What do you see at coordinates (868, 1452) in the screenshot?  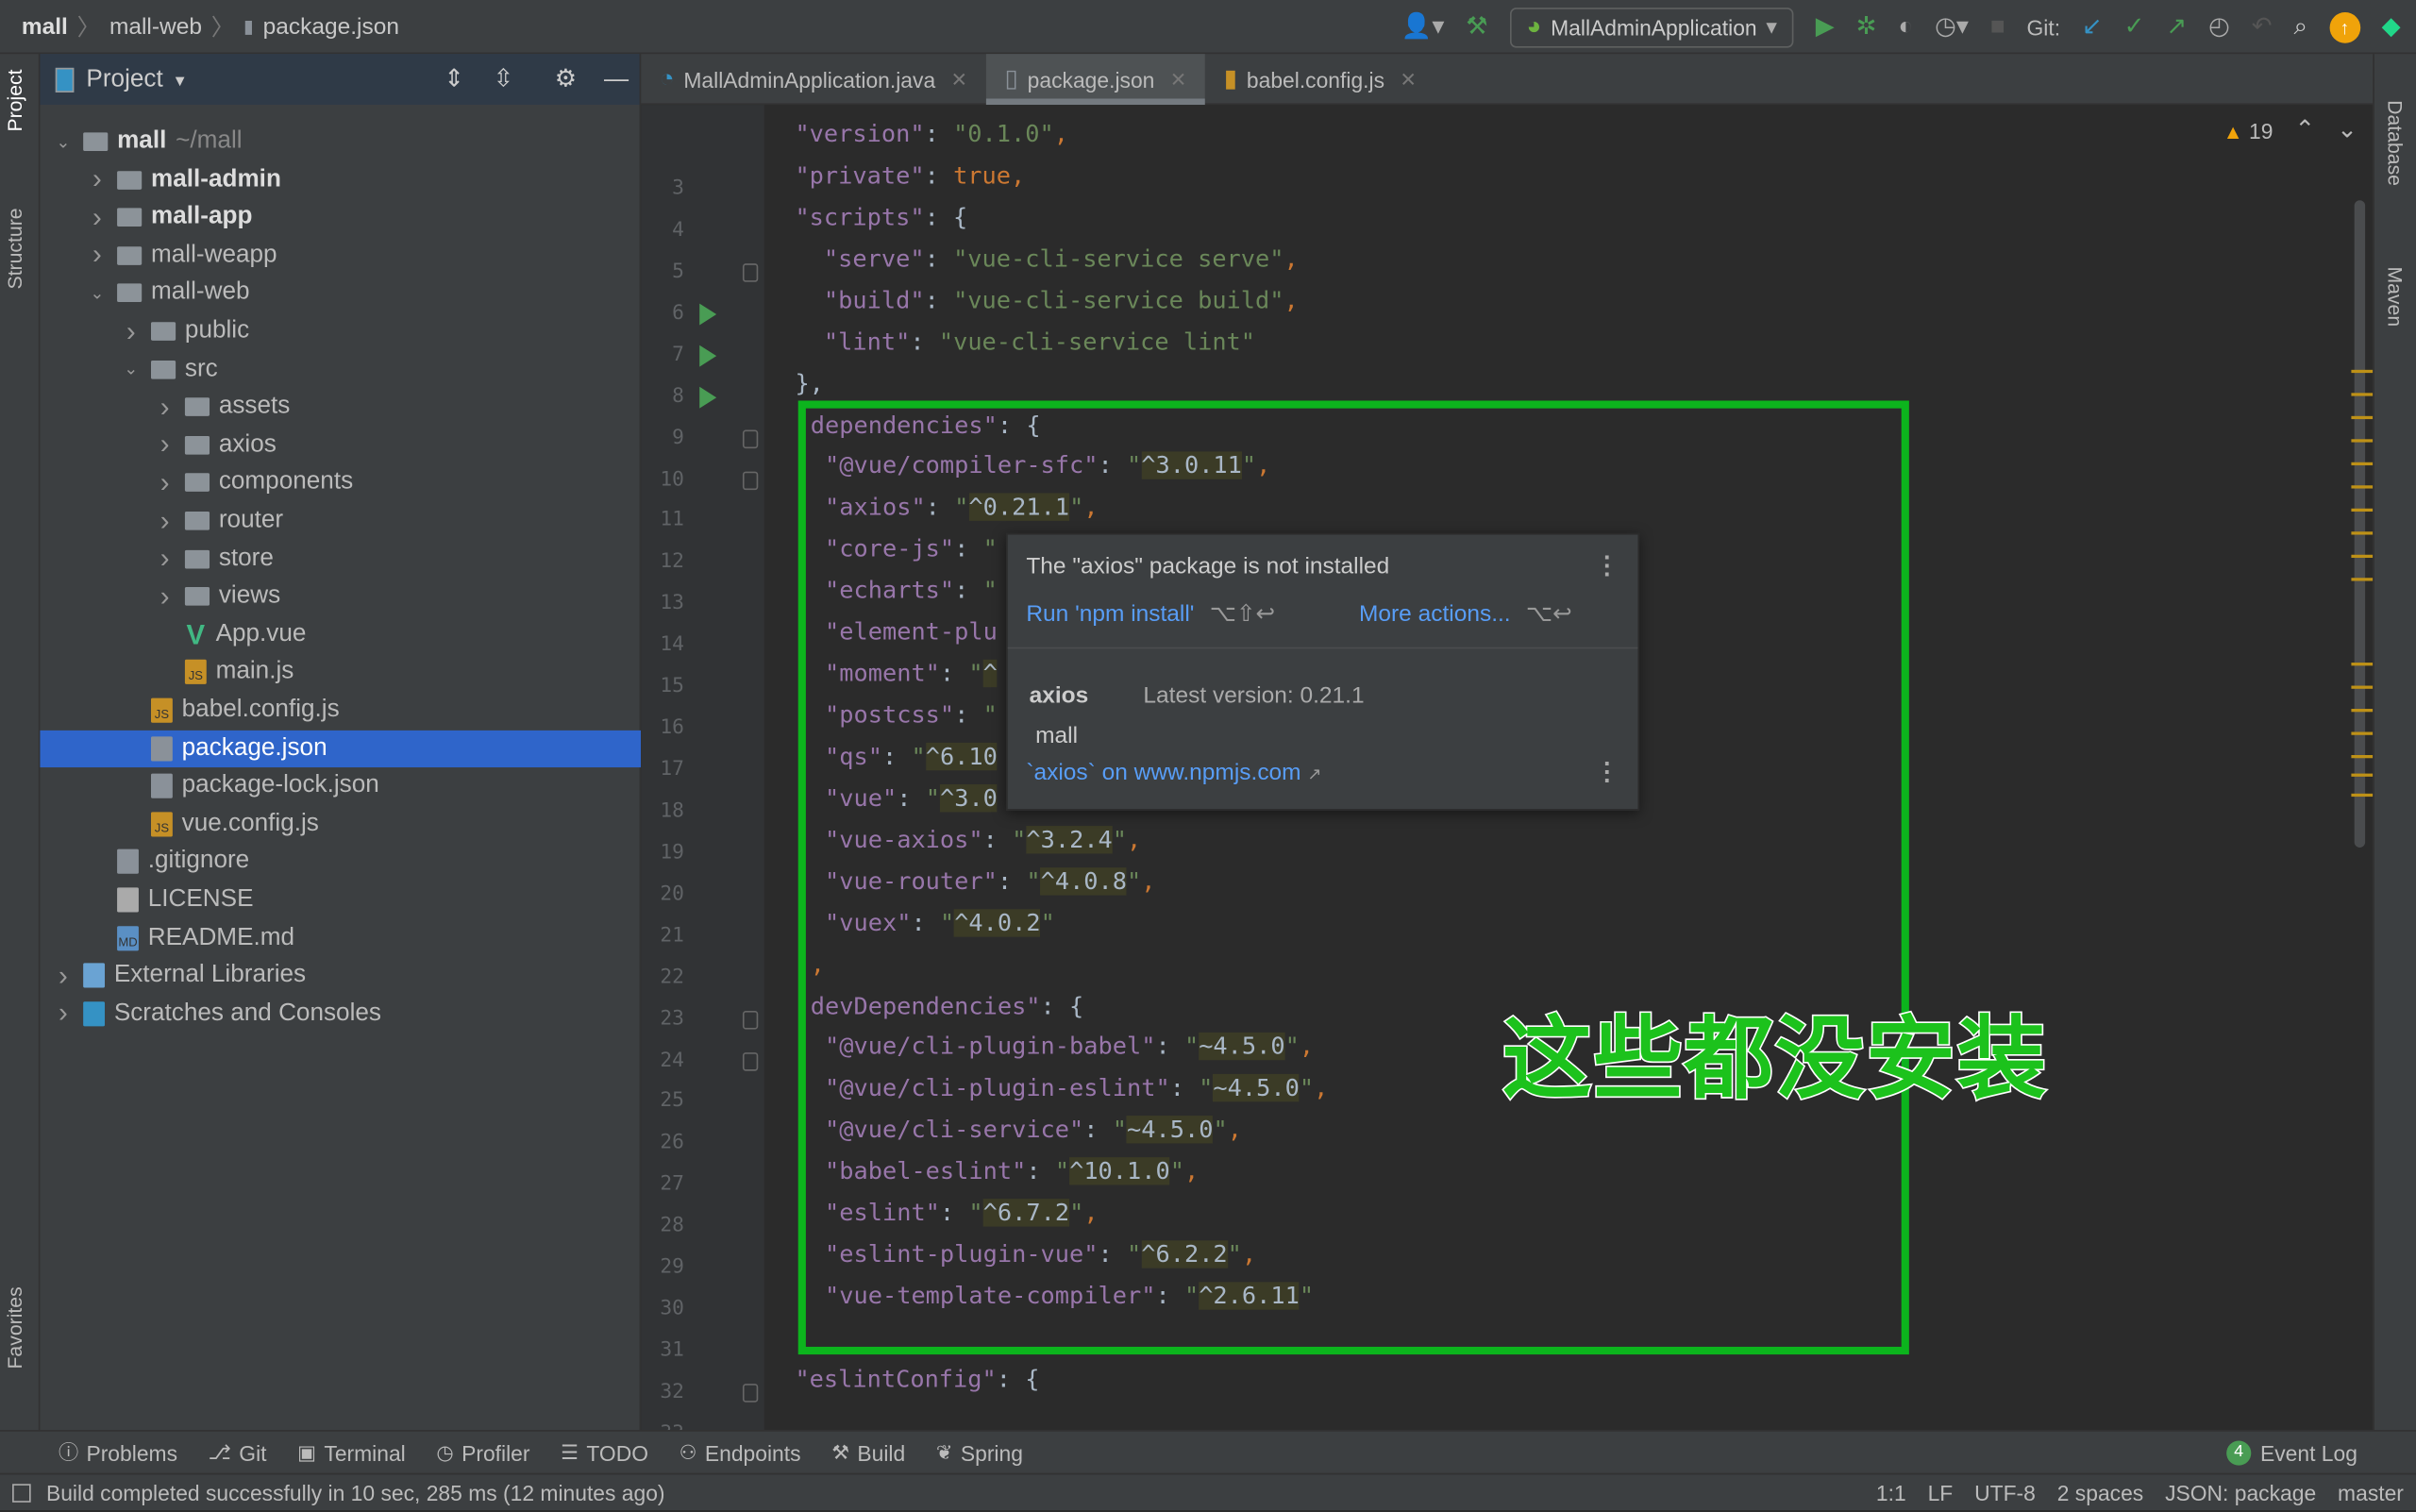 I see `tool-window-build: ⚒ Build` at bounding box center [868, 1452].